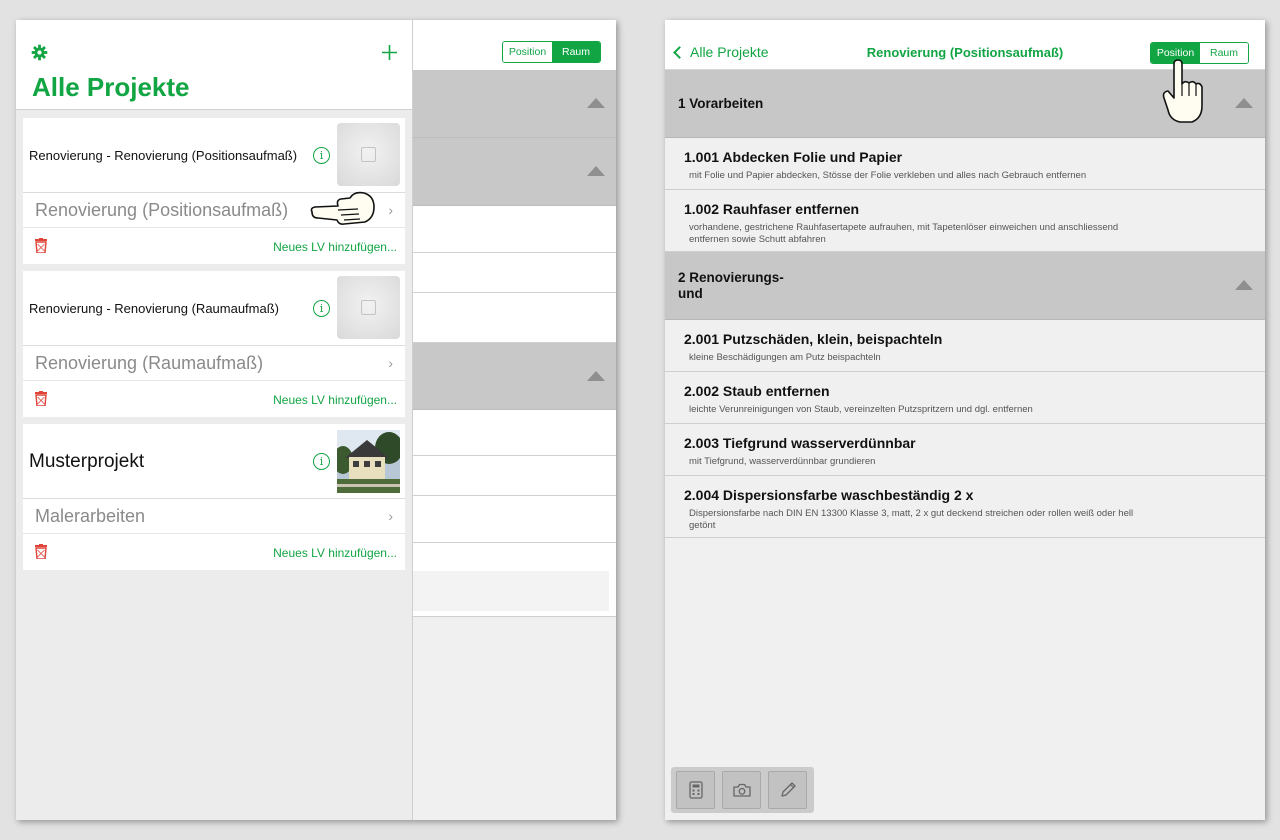  I want to click on camera-icon, so click(741, 790).